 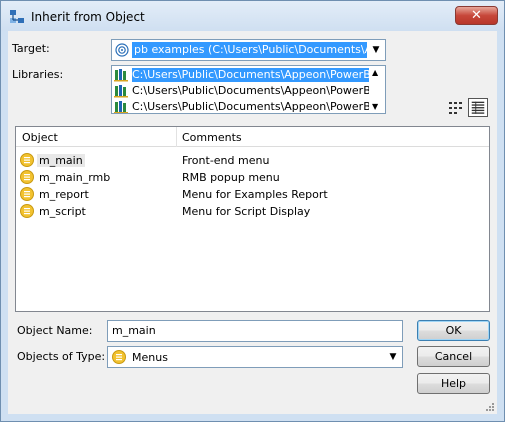 What do you see at coordinates (375, 106) in the screenshot?
I see `scroll-down-icon: ▼` at bounding box center [375, 106].